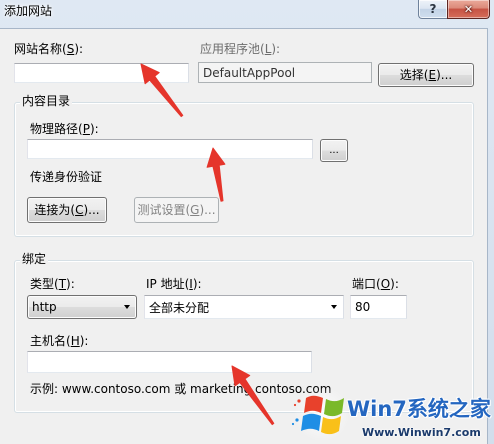 The height and width of the screenshot is (444, 494). What do you see at coordinates (64, 129) in the screenshot?
I see `physical-path-label: 物理路径(P):` at bounding box center [64, 129].